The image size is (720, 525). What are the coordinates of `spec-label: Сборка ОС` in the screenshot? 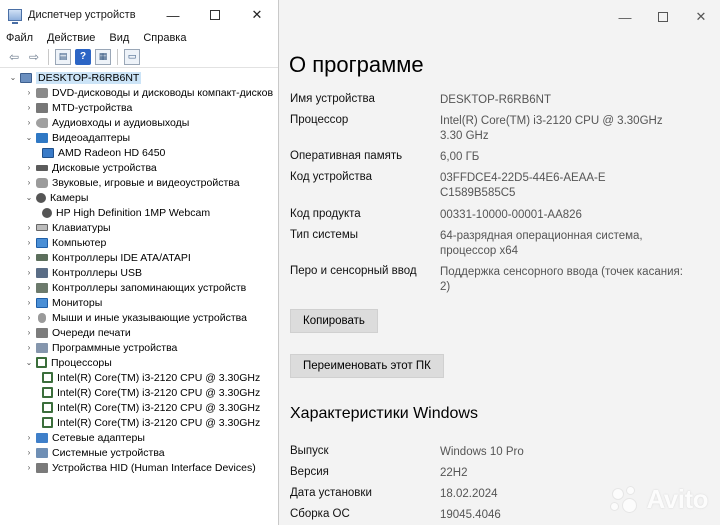 It's located at (320, 514).